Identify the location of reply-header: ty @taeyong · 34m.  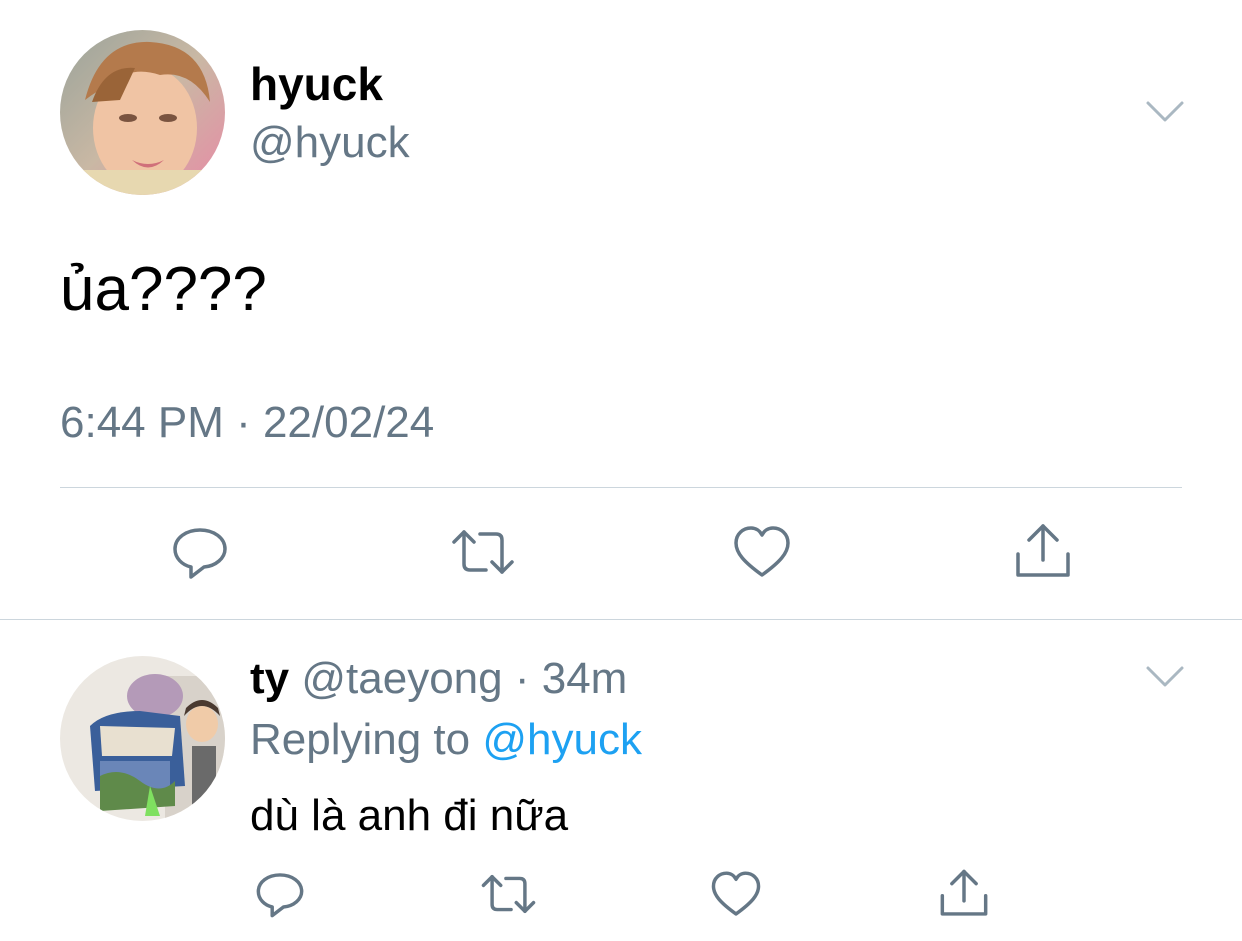
(438, 679).